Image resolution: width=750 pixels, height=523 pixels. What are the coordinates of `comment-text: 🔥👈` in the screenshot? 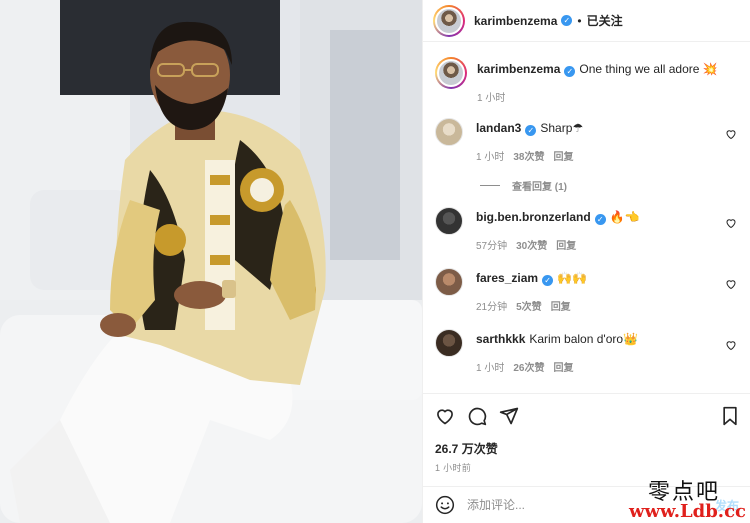 It's located at (624, 217).